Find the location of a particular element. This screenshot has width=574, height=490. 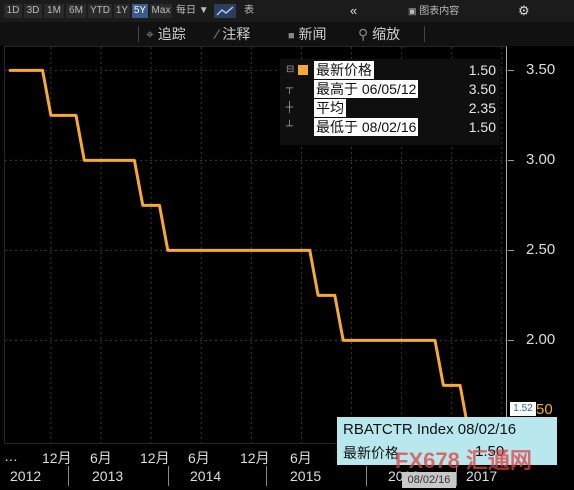

legend-row-high: ┬ 最高于 06/05/12 3.50 is located at coordinates (390, 89).